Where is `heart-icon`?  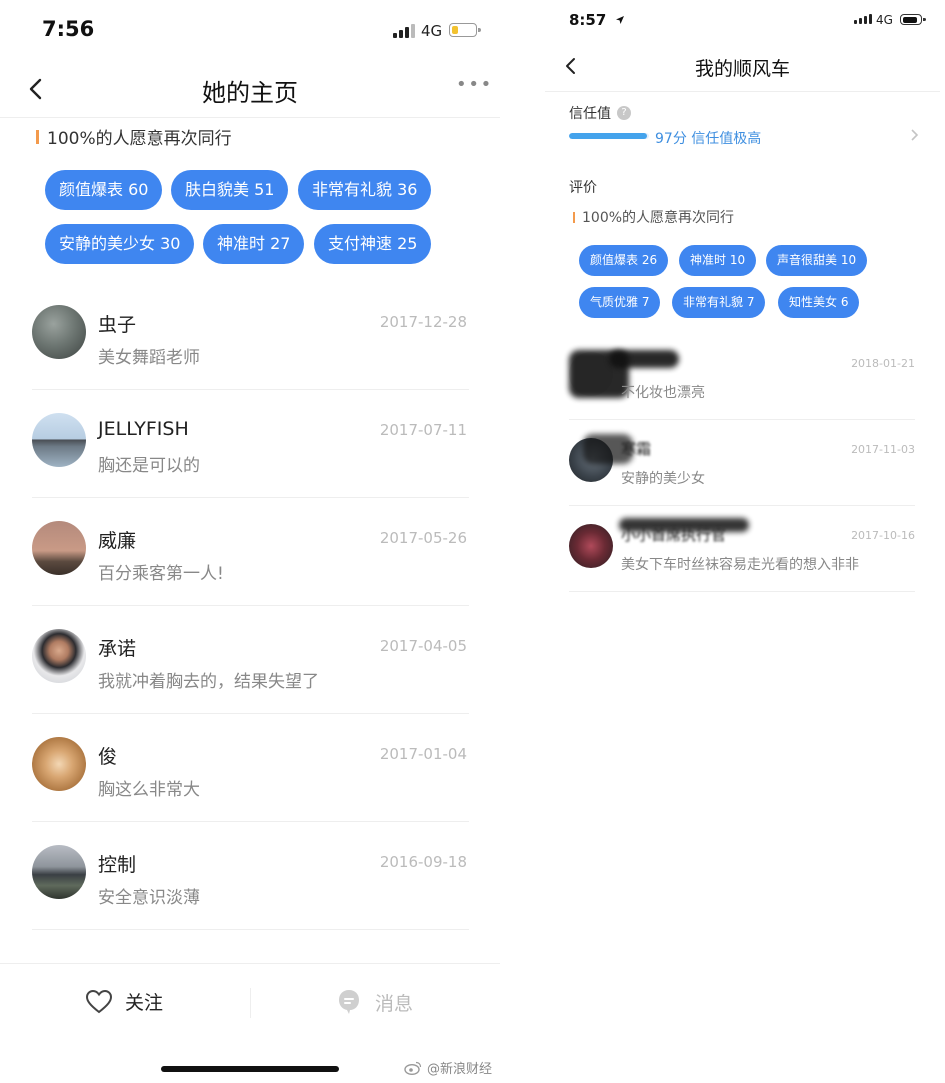
heart-icon is located at coordinates (99, 1001).